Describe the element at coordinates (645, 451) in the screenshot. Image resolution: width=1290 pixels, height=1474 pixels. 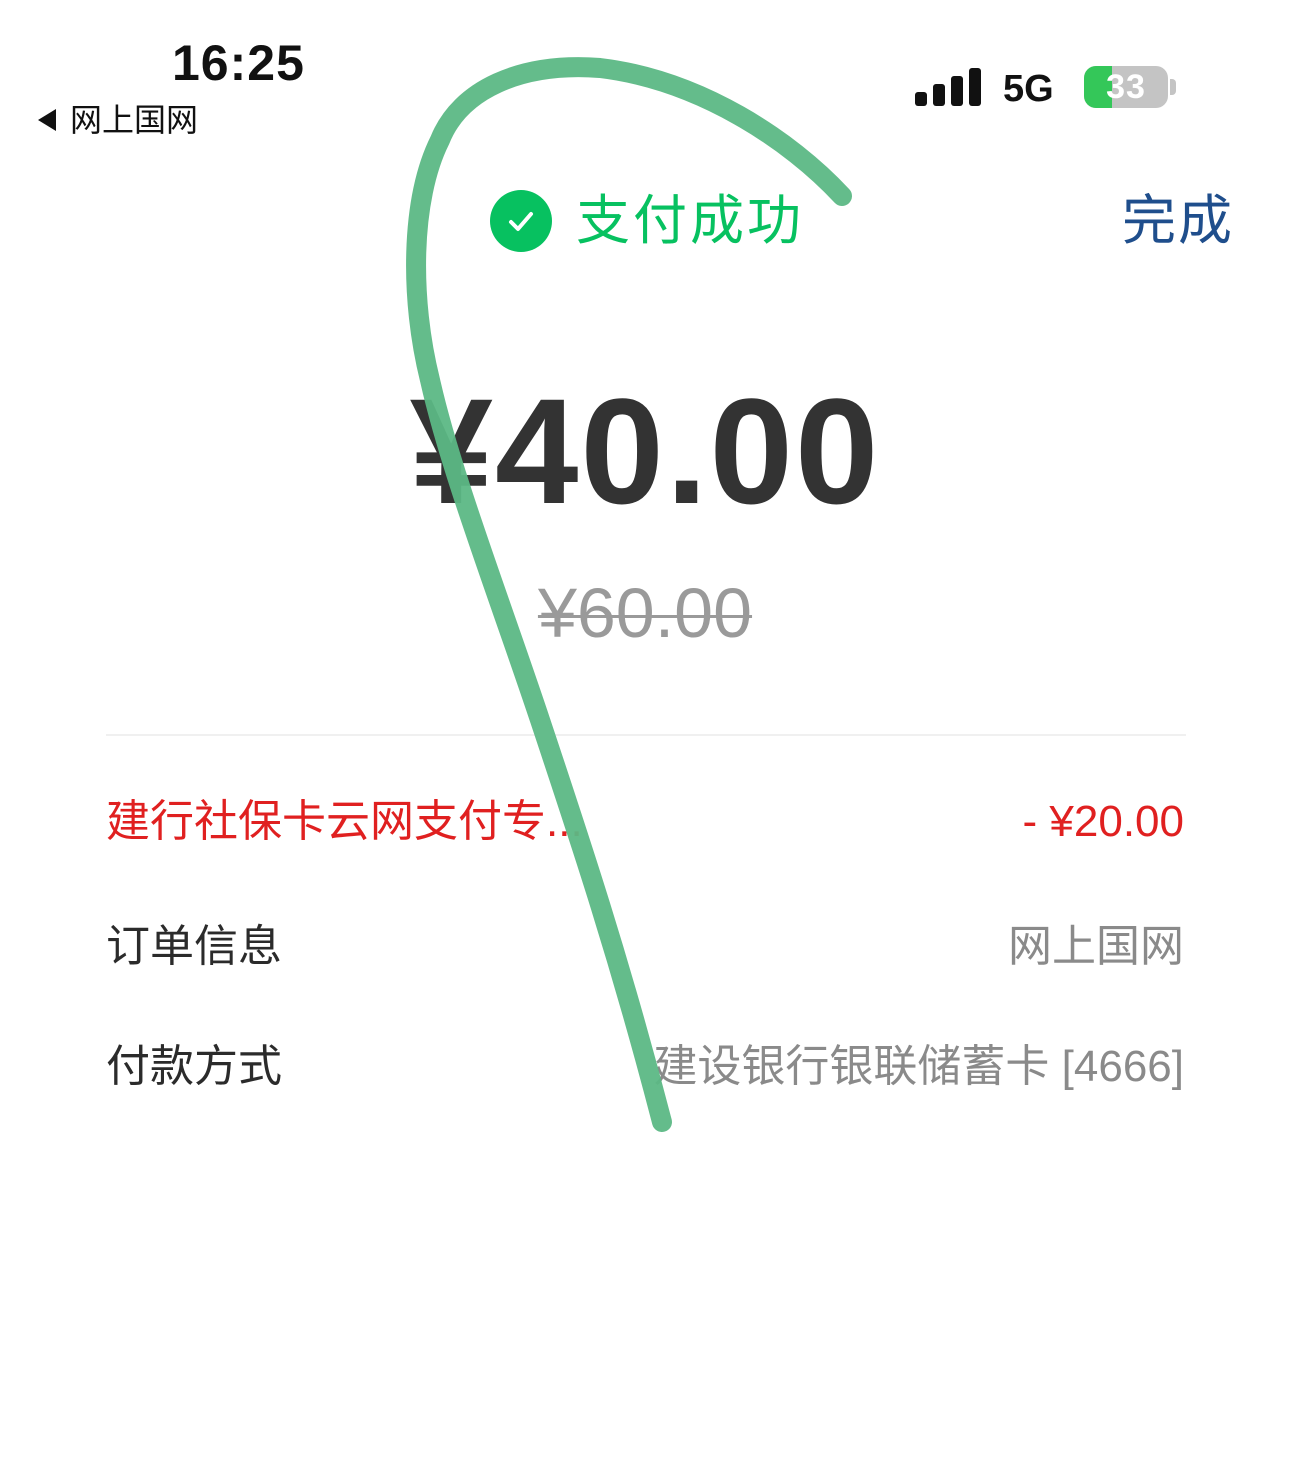
I see `paid-amount: ¥40.00` at that location.